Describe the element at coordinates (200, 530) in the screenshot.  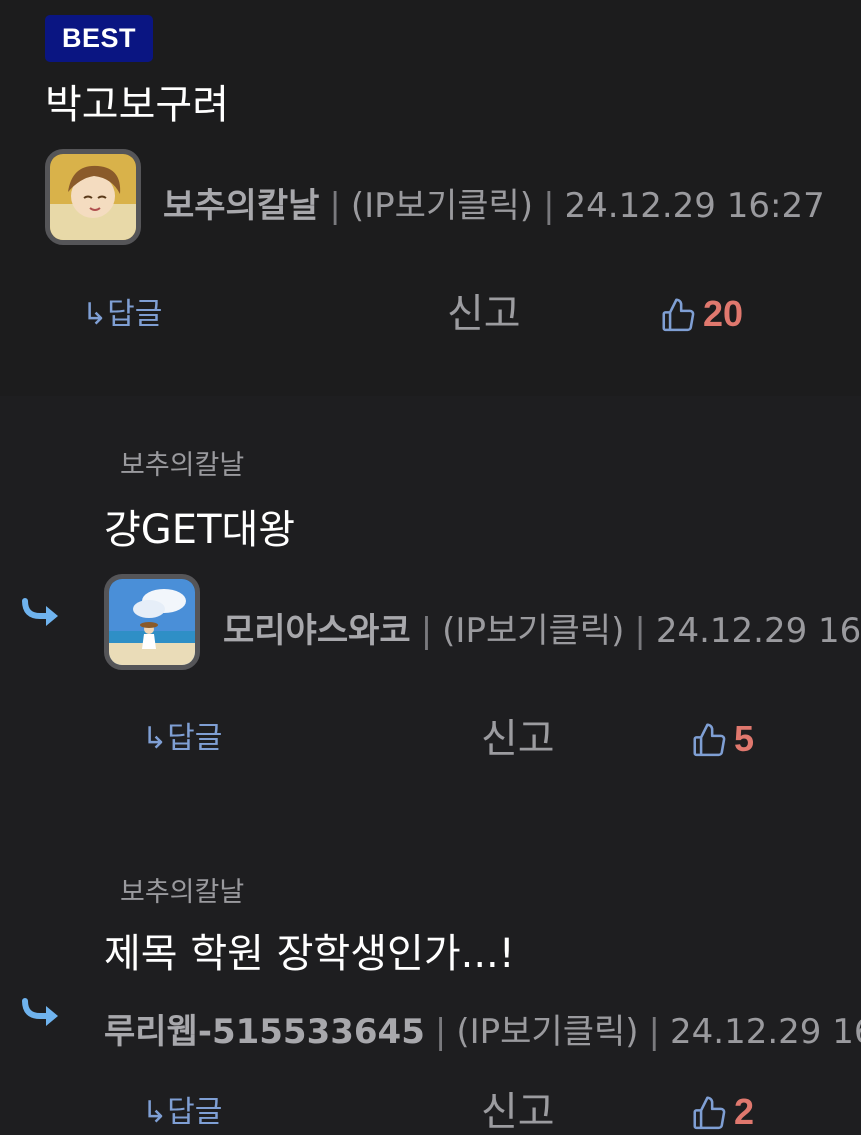
I see `comment-text: 걍GET대왕` at that location.